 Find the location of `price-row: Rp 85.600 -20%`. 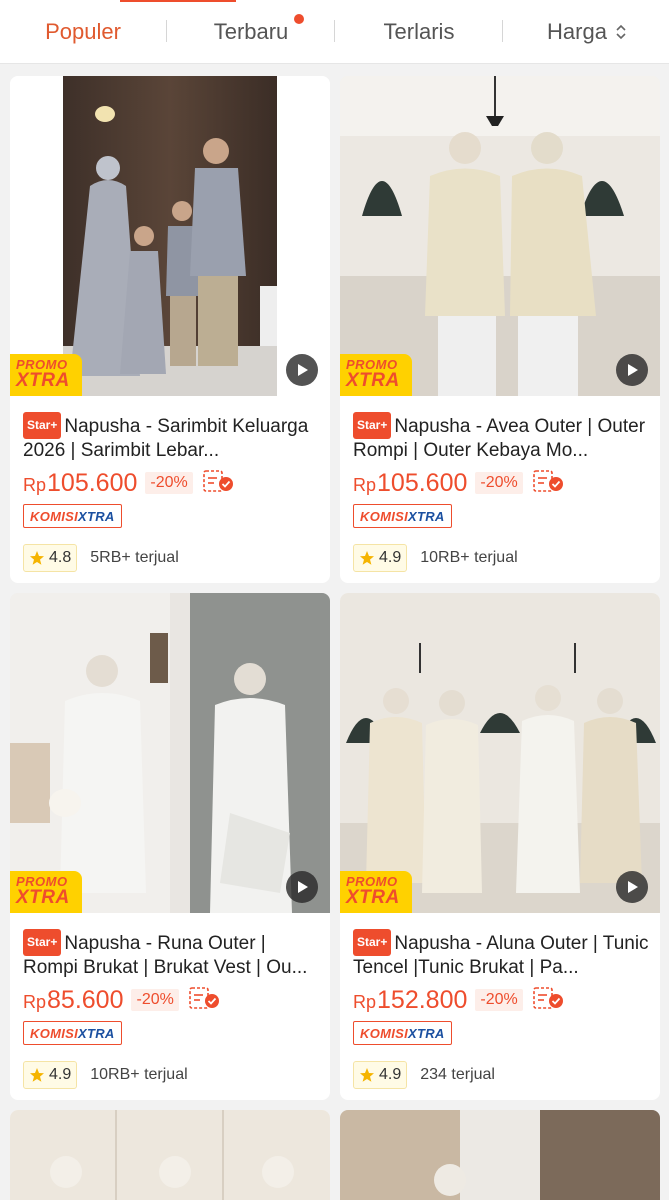

price-row: Rp 85.600 -20% is located at coordinates (122, 1000).